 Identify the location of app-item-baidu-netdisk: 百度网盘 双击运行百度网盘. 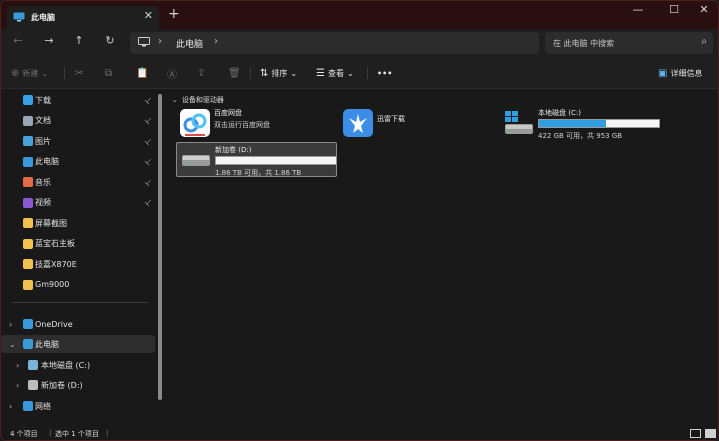
(251, 122).